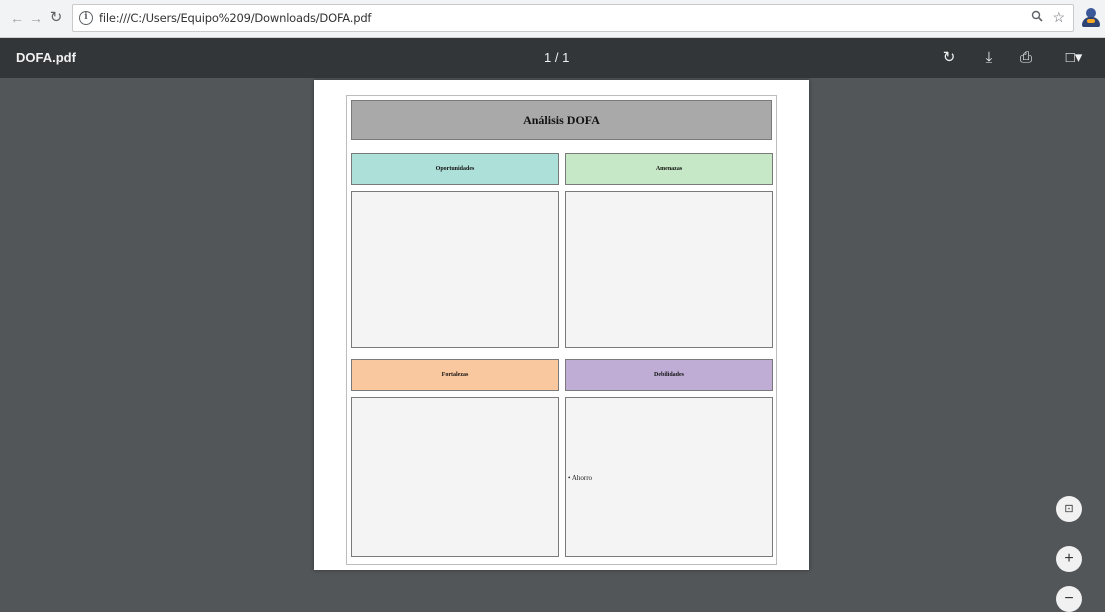 The width and height of the screenshot is (1105, 612). I want to click on print-icon: ⎙, so click(1026, 58).